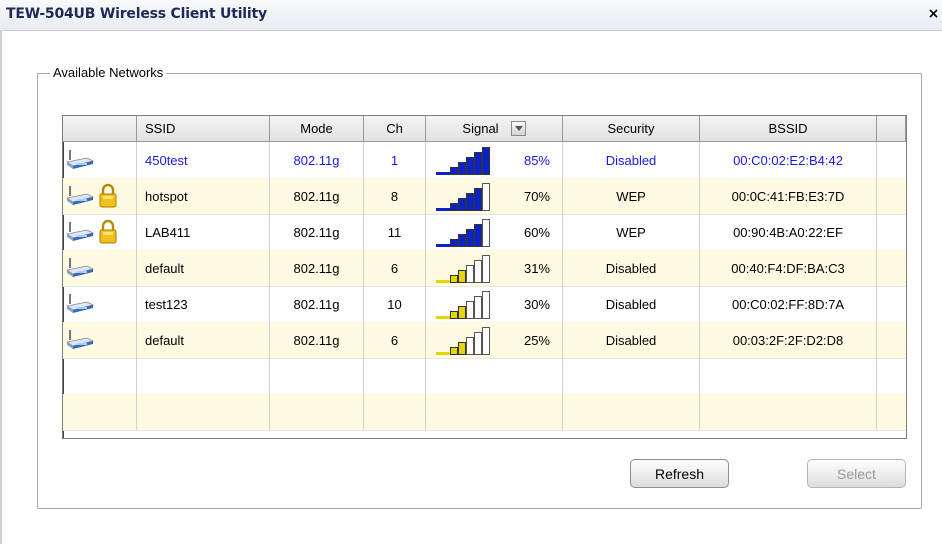 The image size is (942, 544). Describe the element at coordinates (788, 304) in the screenshot. I see `bssid-cell: 00:C0:02:FF:8D:7A` at that location.